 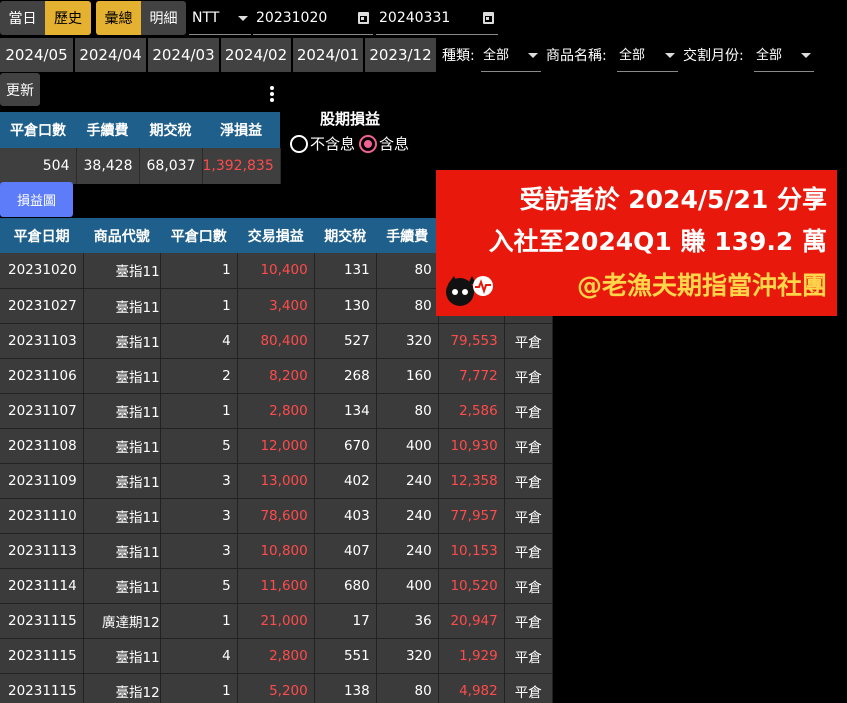 I want to click on fisherman-logo-icon, so click(x=469, y=291).